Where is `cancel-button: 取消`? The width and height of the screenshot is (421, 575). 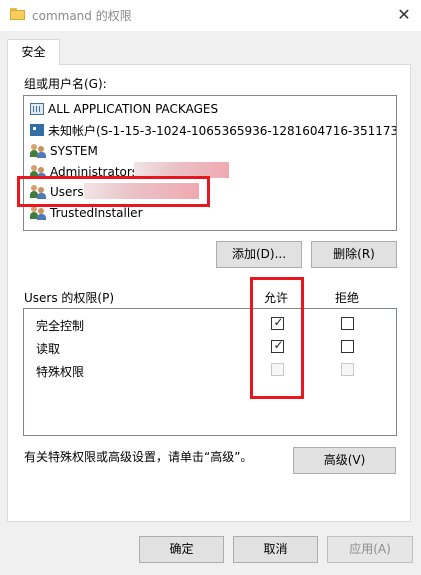
cancel-button: 取消 is located at coordinates (275, 549).